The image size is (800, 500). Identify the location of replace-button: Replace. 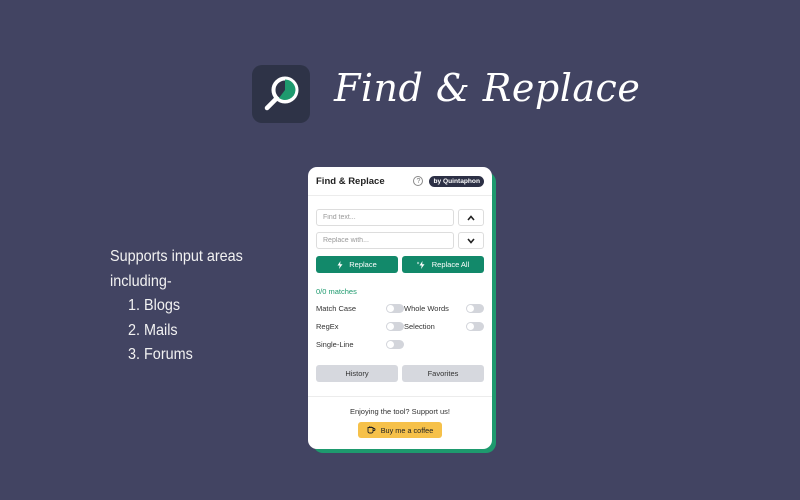
(357, 264).